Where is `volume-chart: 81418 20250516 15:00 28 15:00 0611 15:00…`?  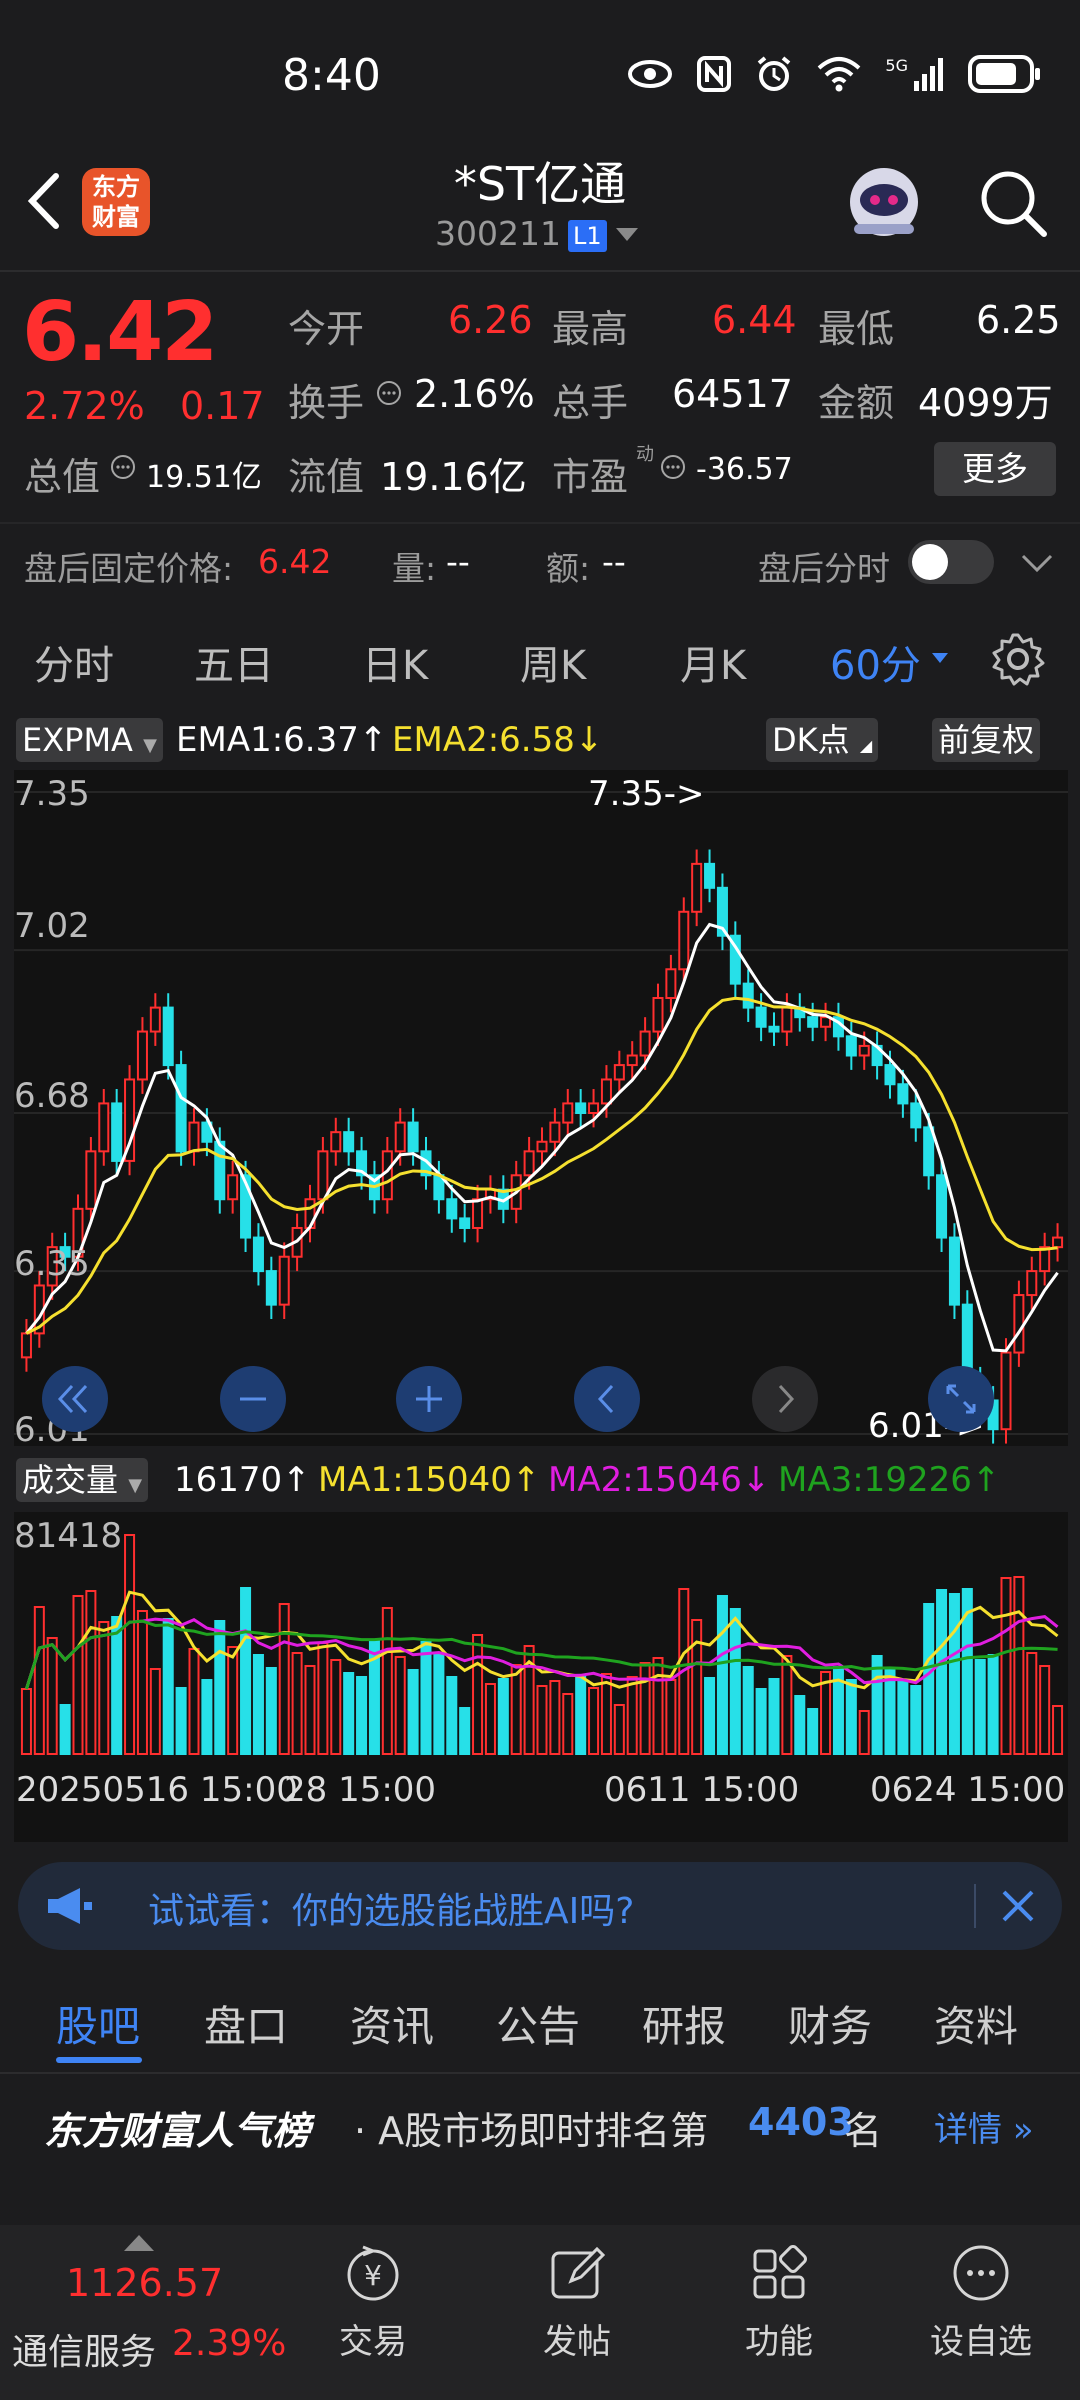 volume-chart: 81418 20250516 15:00 28 15:00 0611 15:00… is located at coordinates (541, 1677).